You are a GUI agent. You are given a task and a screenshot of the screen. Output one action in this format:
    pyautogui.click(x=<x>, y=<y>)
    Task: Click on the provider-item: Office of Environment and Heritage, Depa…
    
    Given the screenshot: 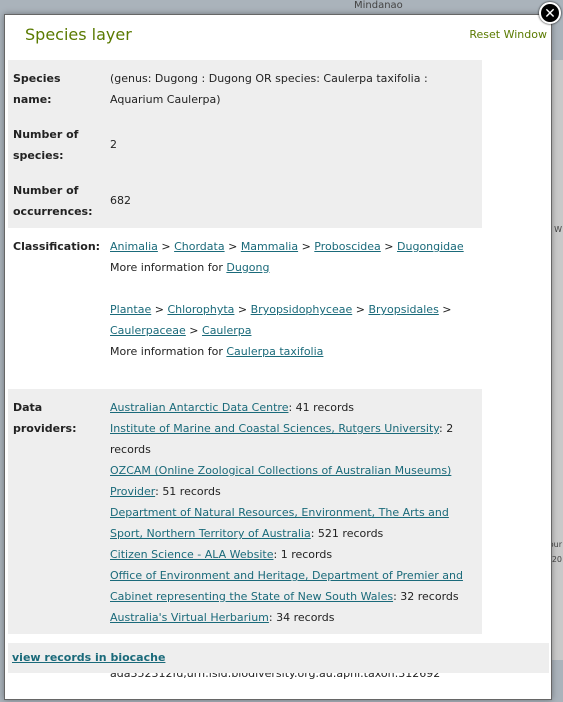 What is the action you would take?
    pyautogui.click(x=286, y=586)
    